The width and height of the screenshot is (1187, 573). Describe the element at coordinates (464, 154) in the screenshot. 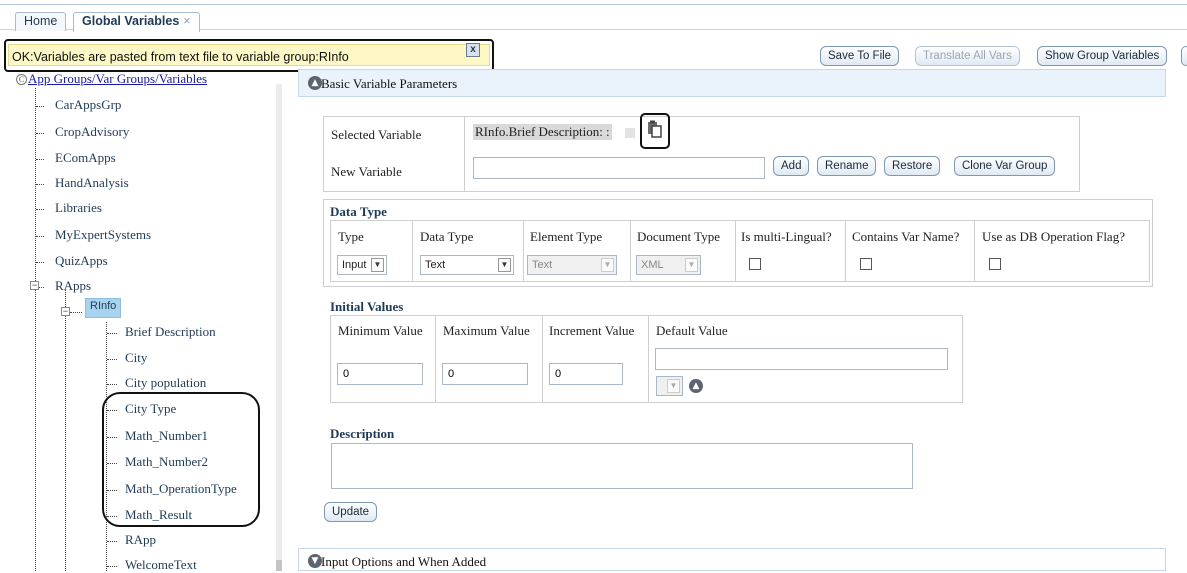

I see `variable-box-divider` at that location.